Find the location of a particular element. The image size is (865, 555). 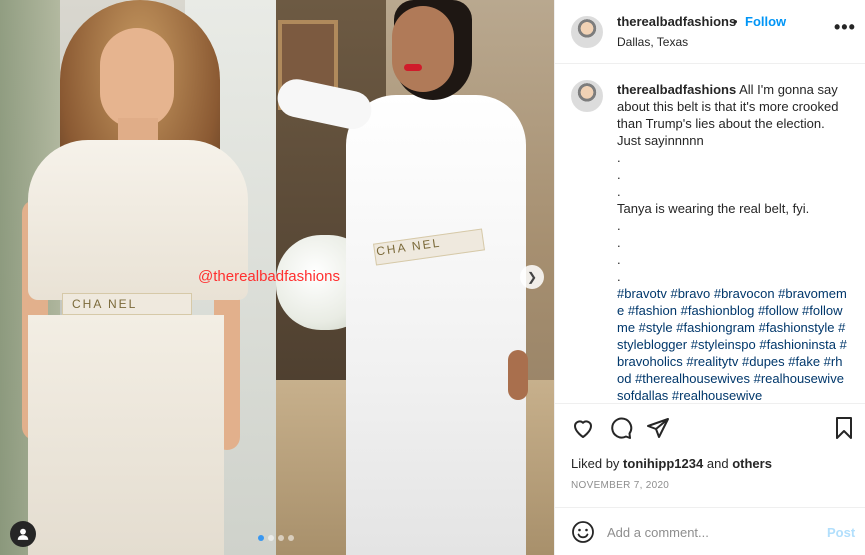

header-username: therealbadfashions is located at coordinates (676, 21).